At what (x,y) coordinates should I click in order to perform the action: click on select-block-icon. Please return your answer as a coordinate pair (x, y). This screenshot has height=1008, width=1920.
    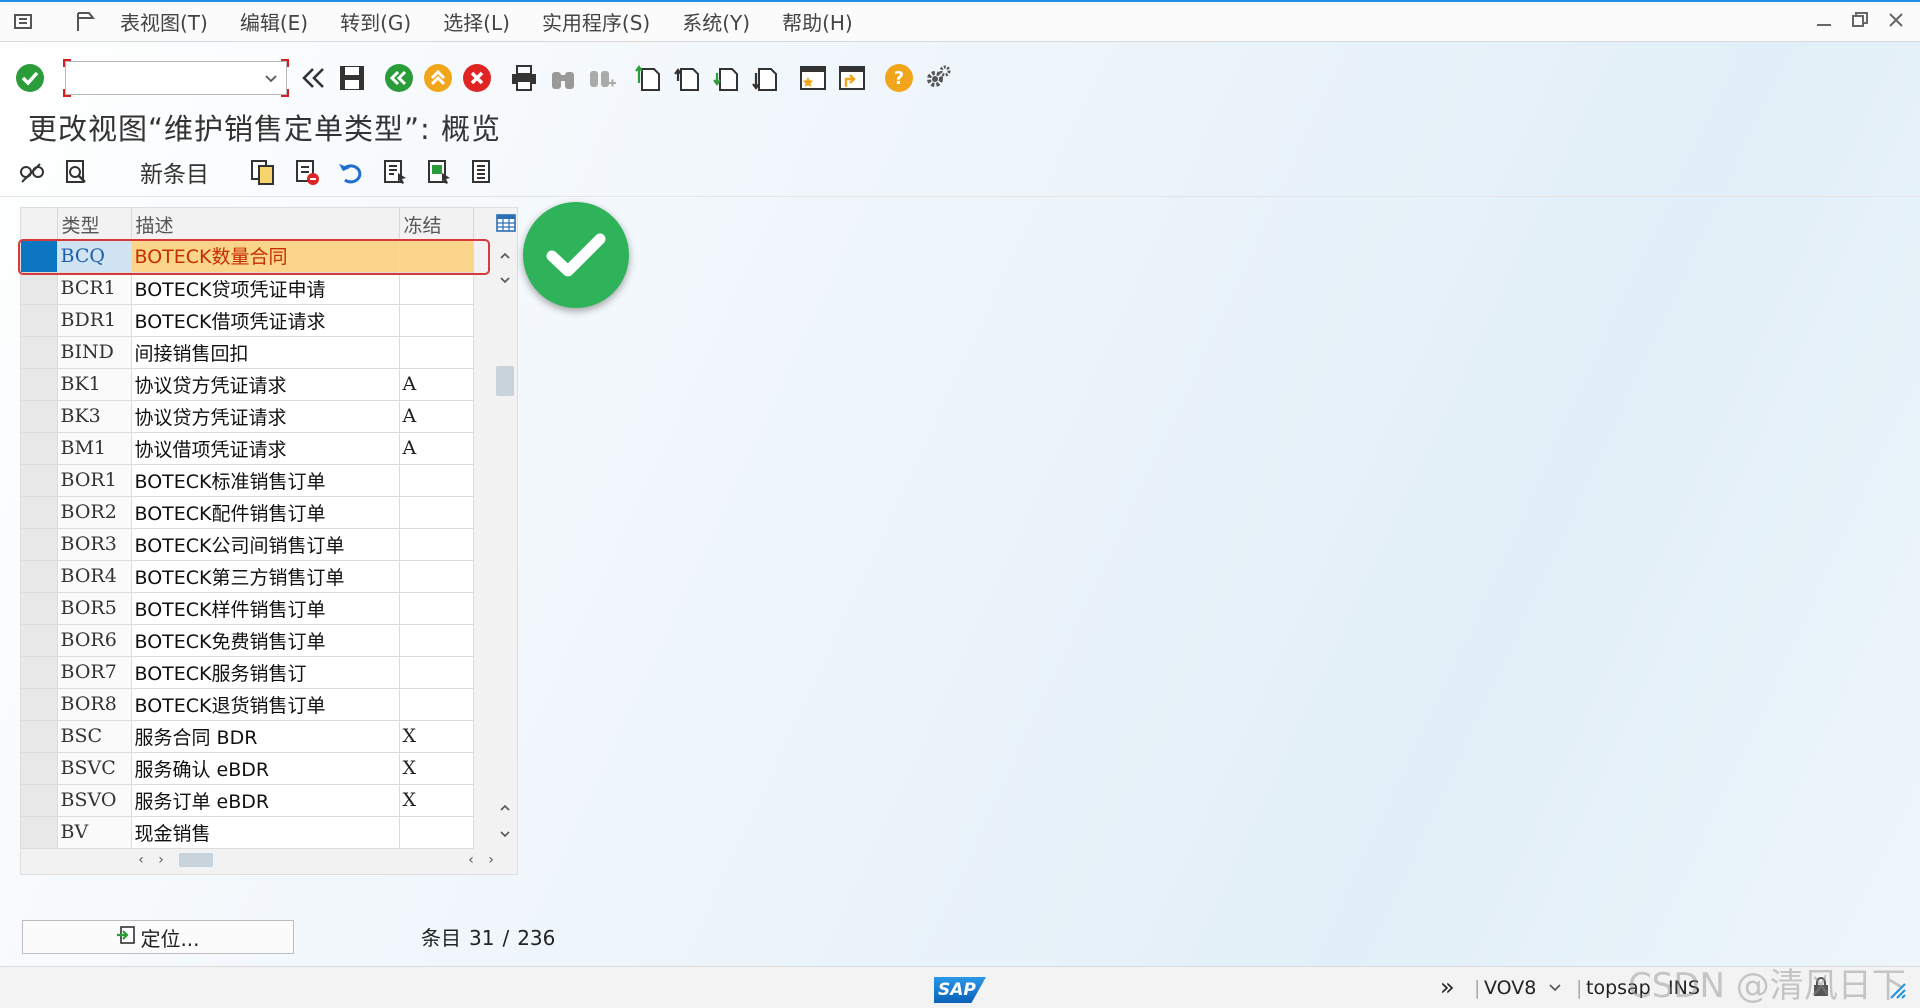
    Looking at the image, I should click on (439, 172).